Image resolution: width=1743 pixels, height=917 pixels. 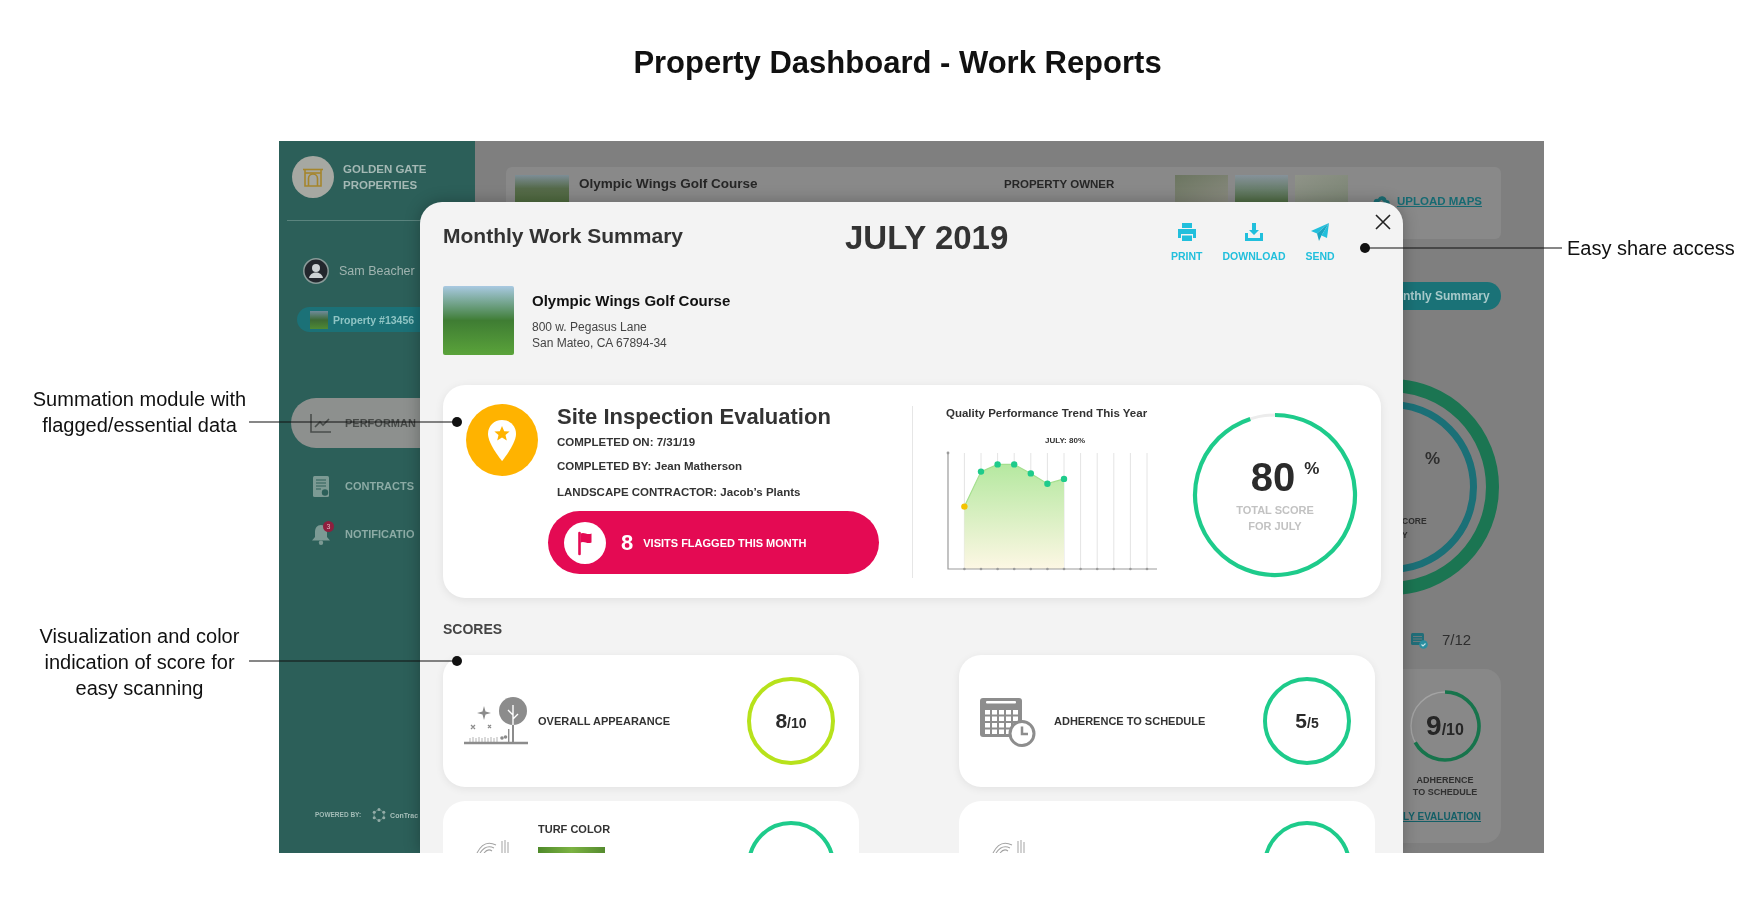 I want to click on section-title: Site Inspection Evaluation, so click(x=694, y=417).